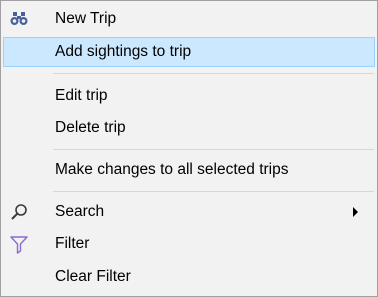 The image size is (378, 297). I want to click on menu-item-label: New Trip, so click(86, 18).